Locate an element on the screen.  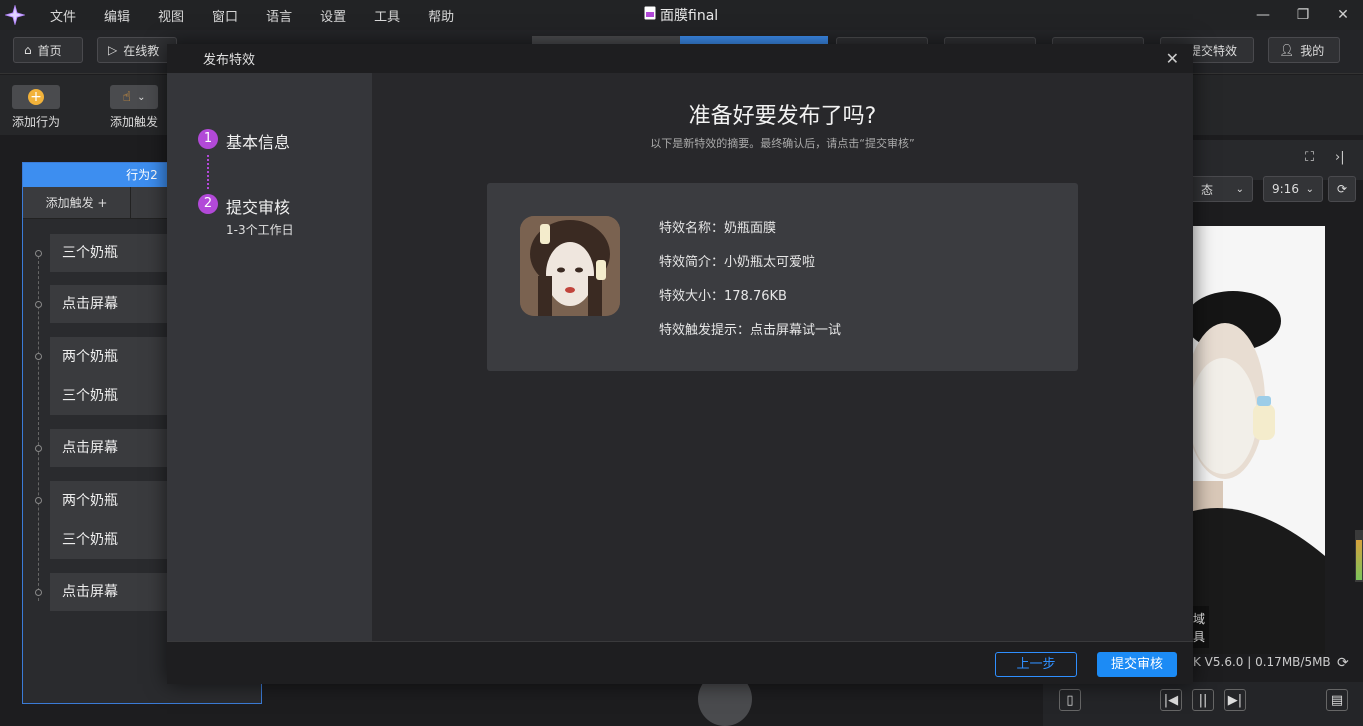
view-toggle-right is located at coordinates (754, 40).